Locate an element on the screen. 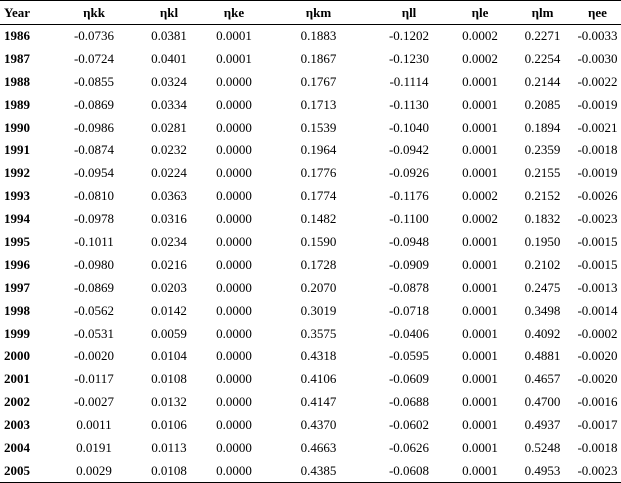  cell-eta-km: 0.4318 is located at coordinates (318, 356).